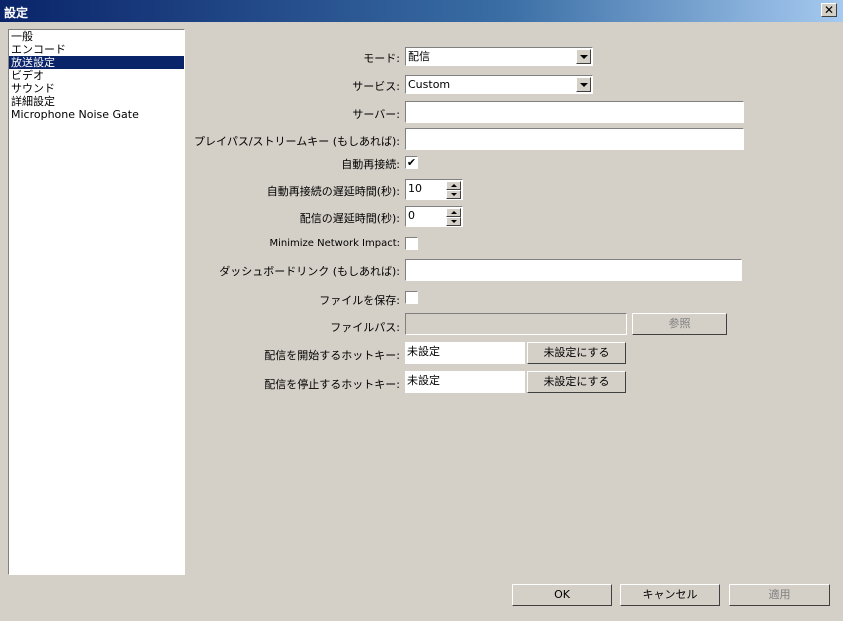  What do you see at coordinates (370, 164) in the screenshot?
I see `autoreconnect-label: 自動再接続:` at bounding box center [370, 164].